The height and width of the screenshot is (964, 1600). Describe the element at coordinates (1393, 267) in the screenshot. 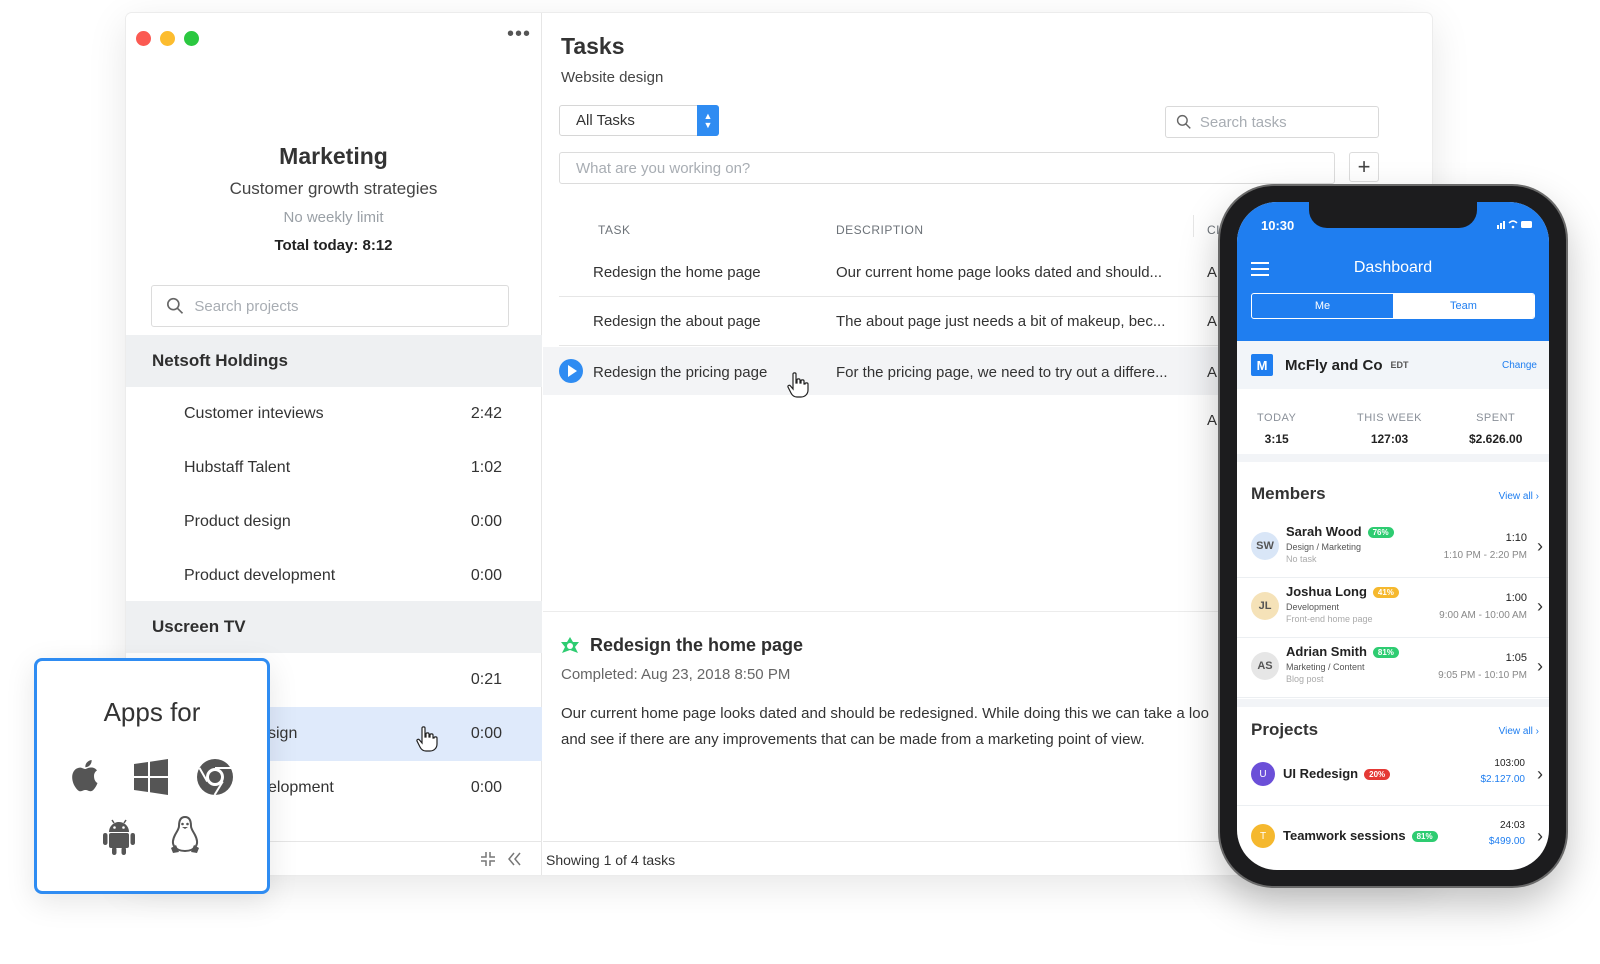

I see `dashboard-title: Dashboard` at that location.